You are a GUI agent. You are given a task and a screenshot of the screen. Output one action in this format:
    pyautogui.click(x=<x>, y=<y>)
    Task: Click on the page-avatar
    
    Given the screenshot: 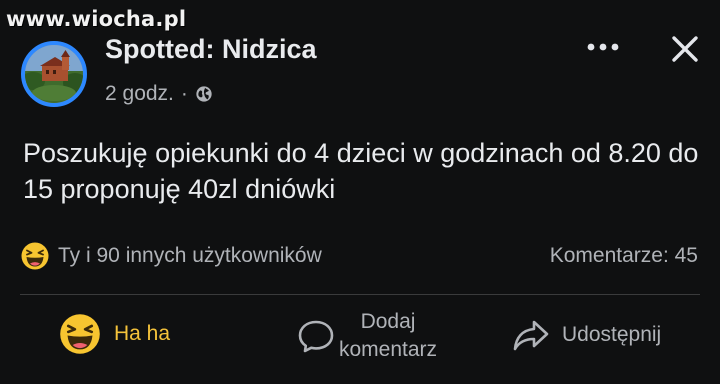 What is the action you would take?
    pyautogui.click(x=54, y=74)
    